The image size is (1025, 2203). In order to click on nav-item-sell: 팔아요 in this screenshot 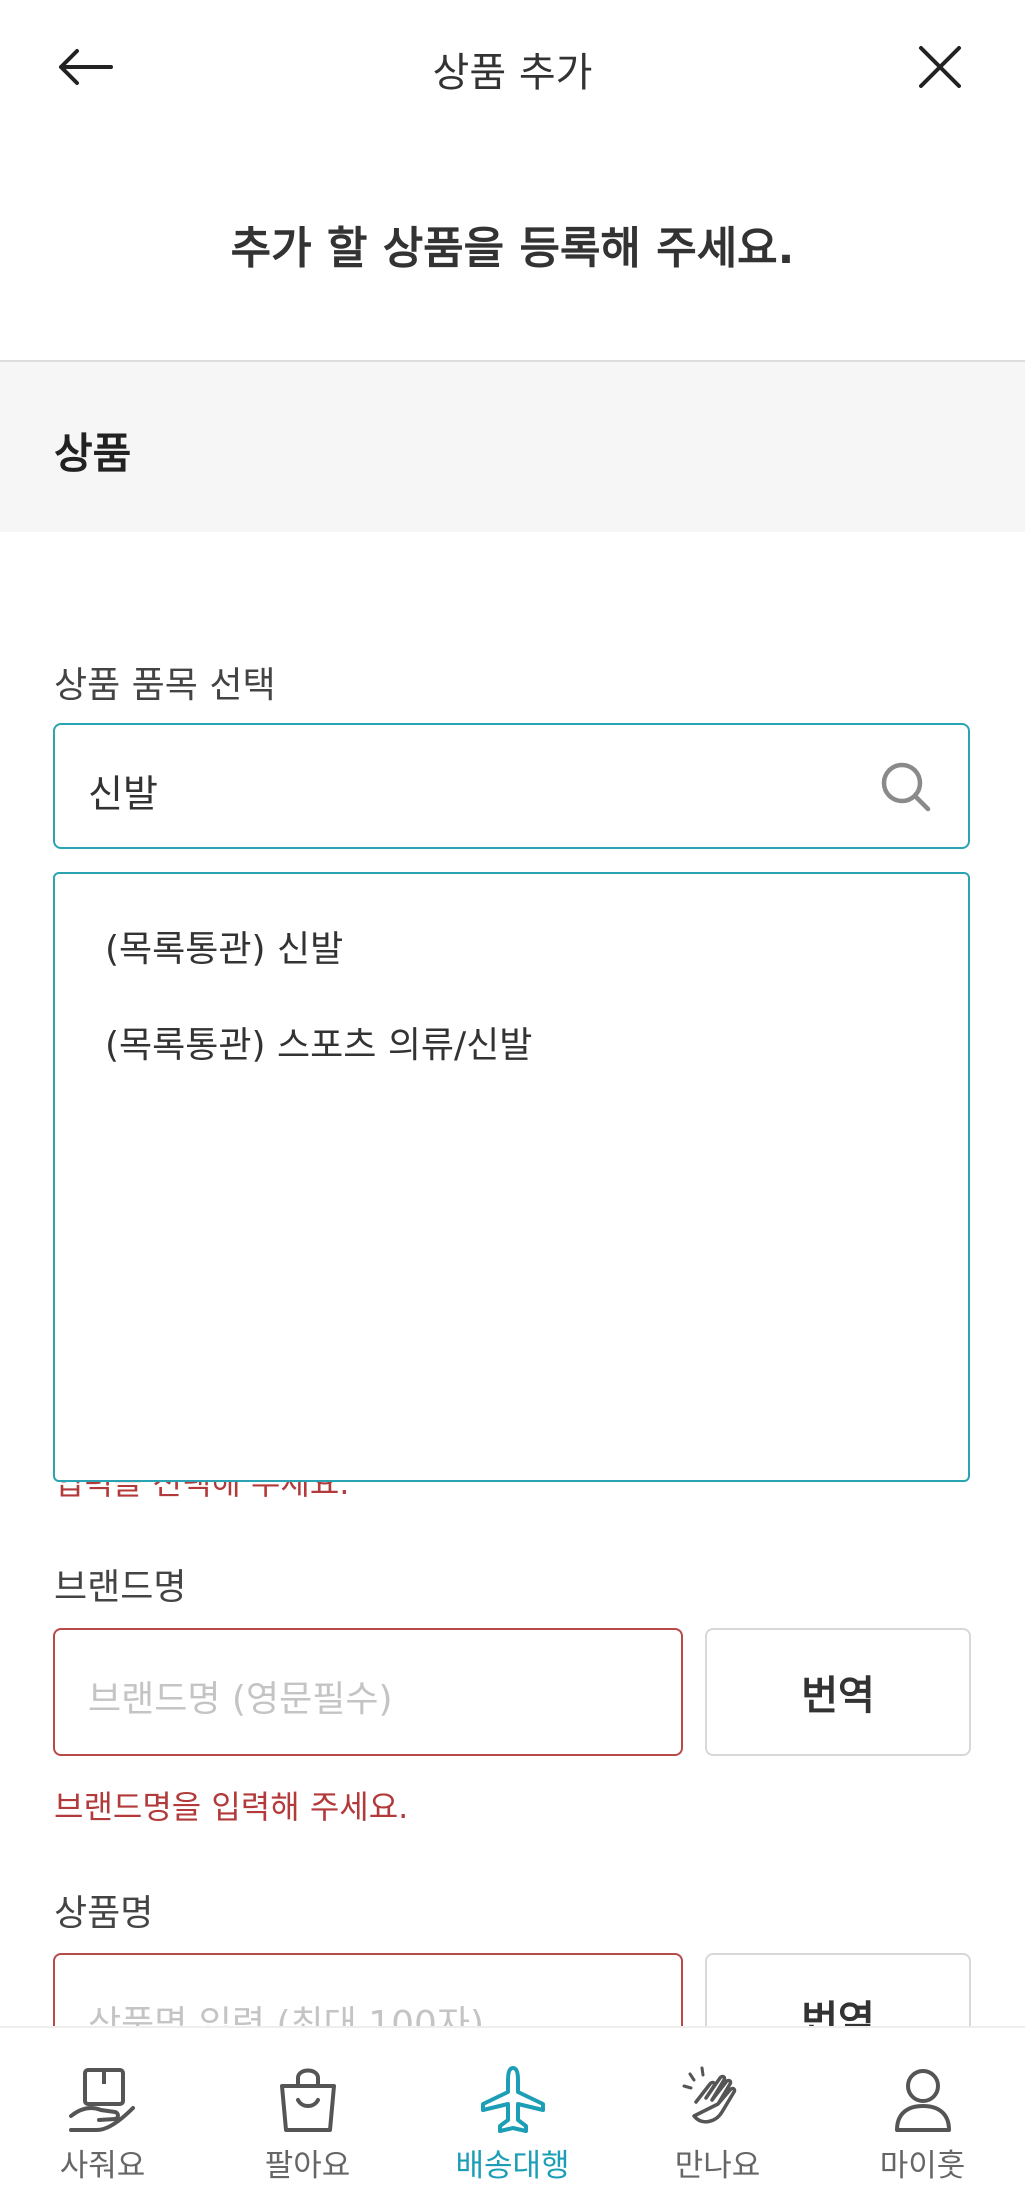, I will do `click(307, 2115)`.